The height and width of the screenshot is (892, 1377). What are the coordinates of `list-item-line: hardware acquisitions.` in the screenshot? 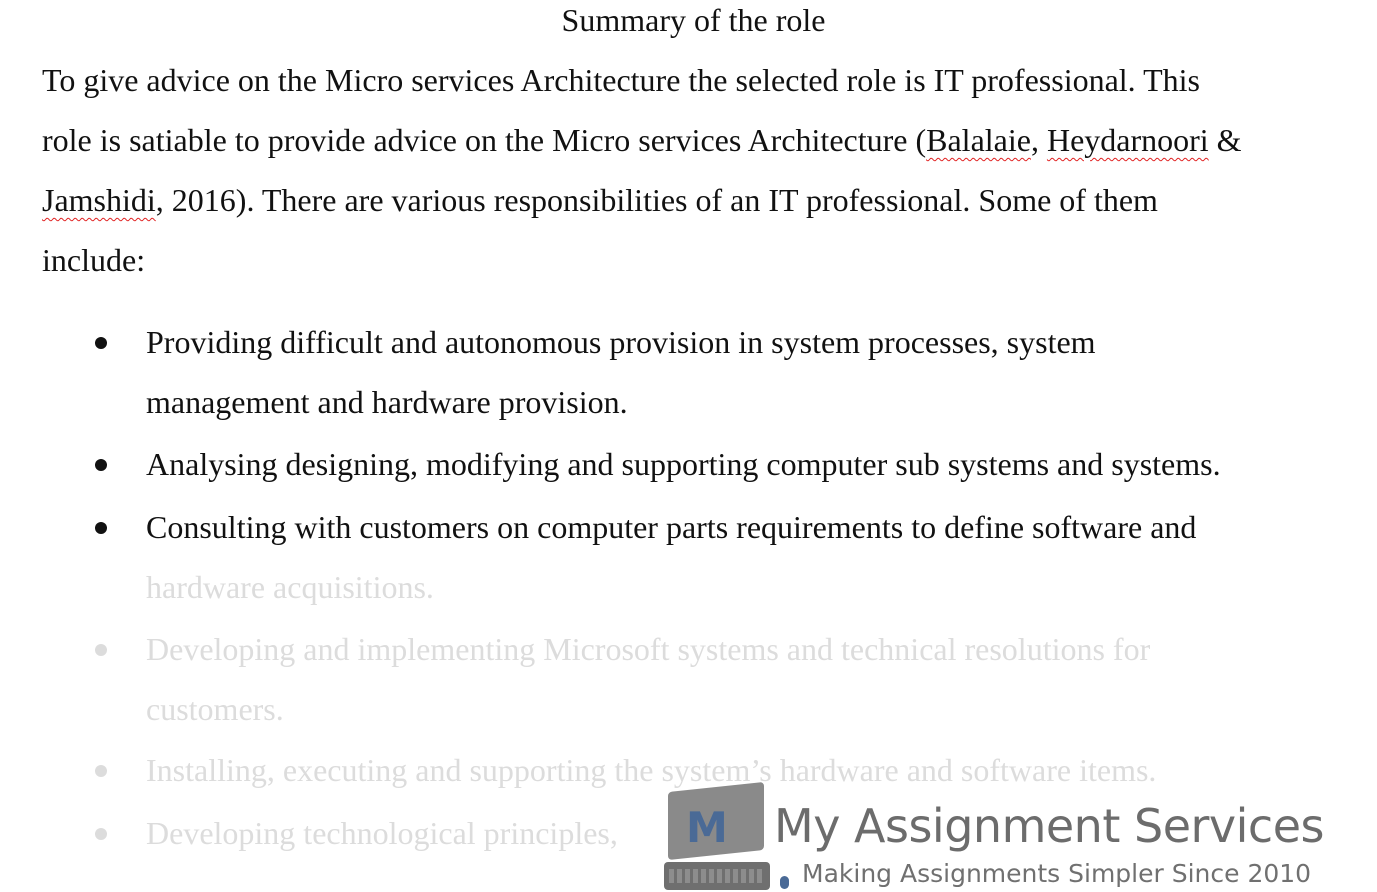 It's located at (290, 587).